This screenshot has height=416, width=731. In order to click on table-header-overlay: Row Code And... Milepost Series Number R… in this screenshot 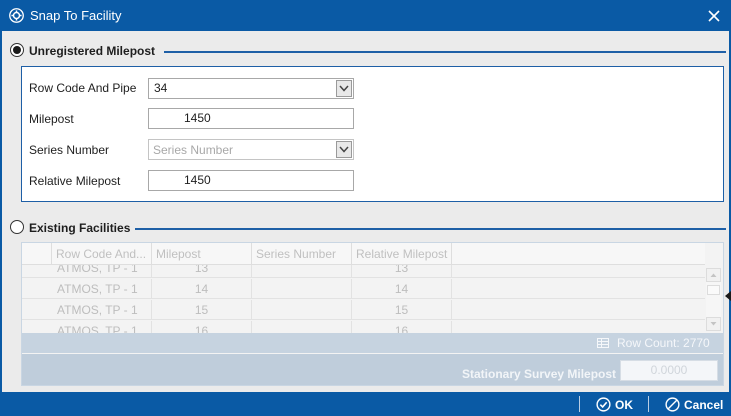, I will do `click(363, 254)`.